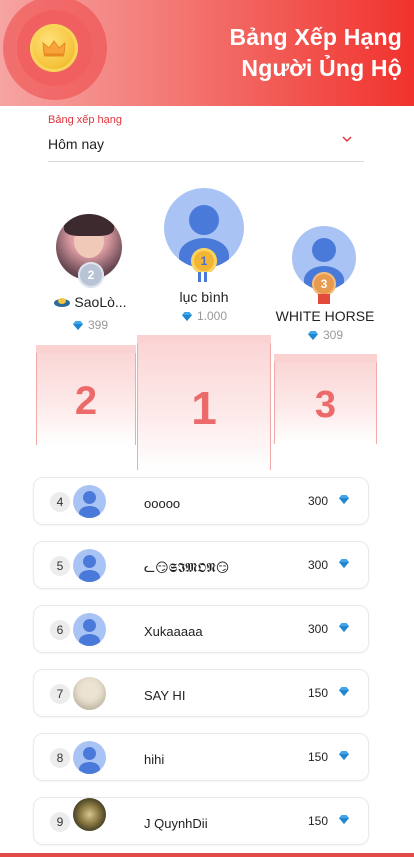 The image size is (414, 857). What do you see at coordinates (201, 693) in the screenshot?
I see `leaderboard-row: 7 SAY HI 150` at bounding box center [201, 693].